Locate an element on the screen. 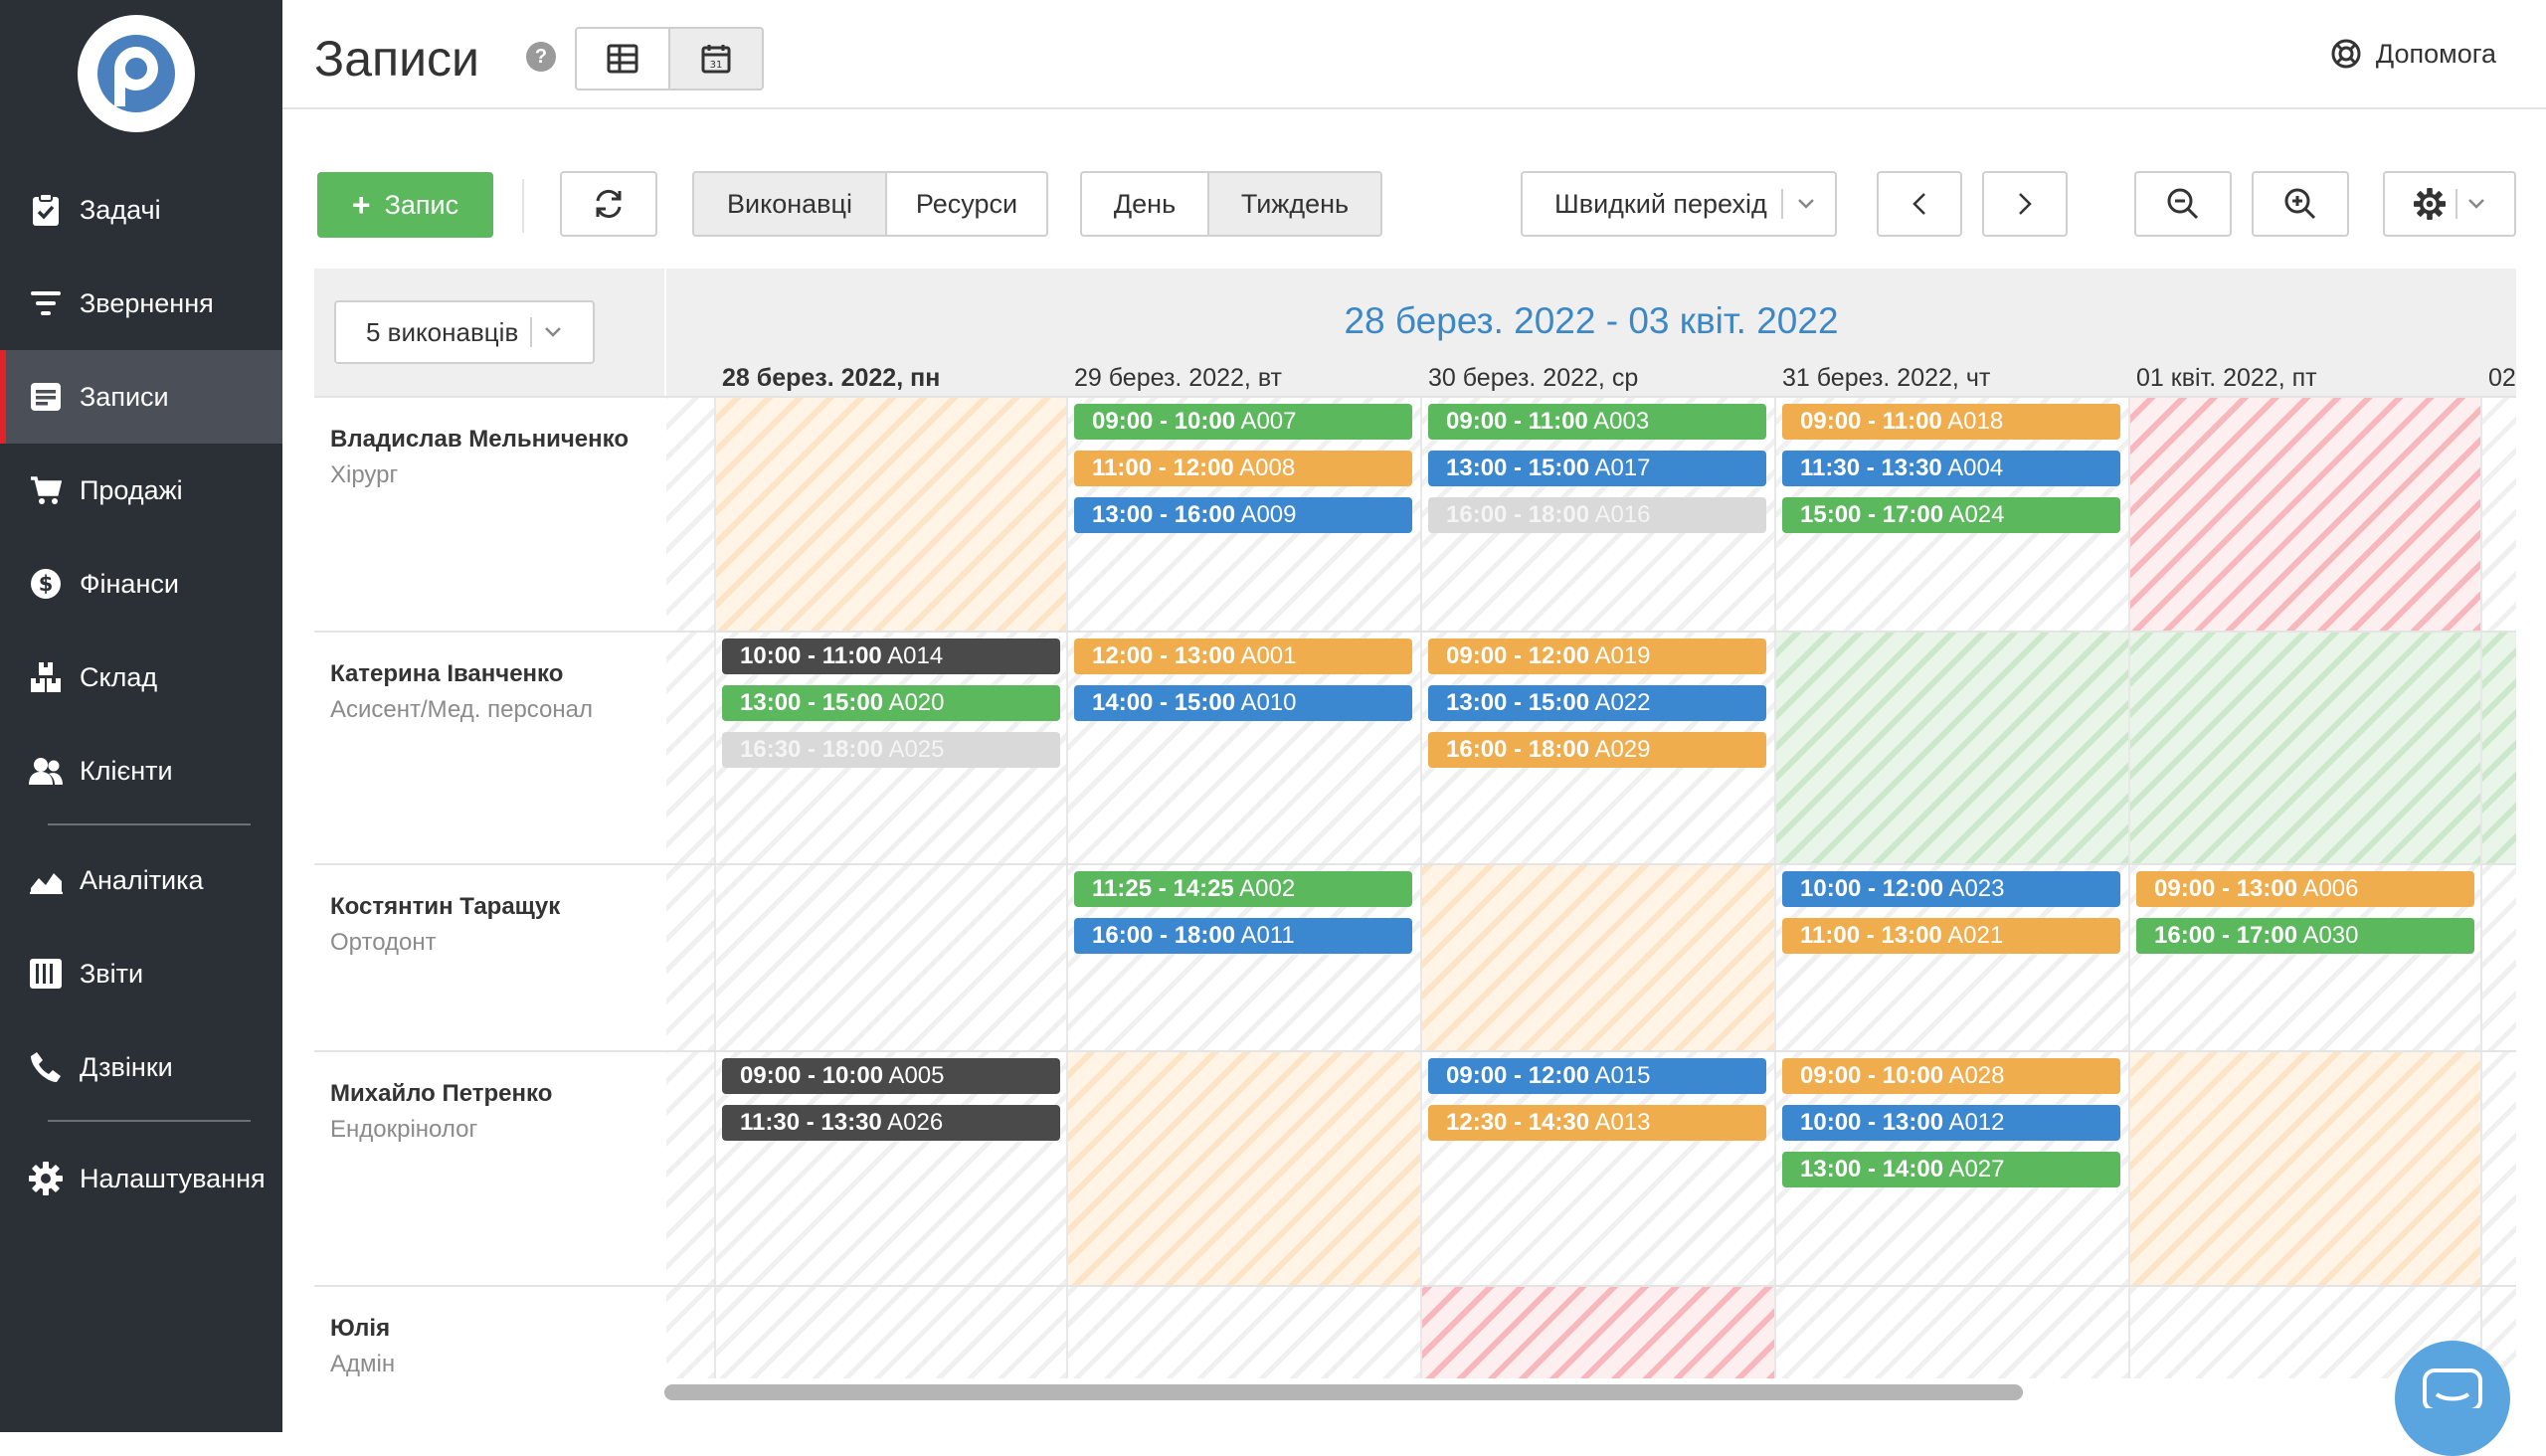 The height and width of the screenshot is (1456, 2546). help-link: Допомога is located at coordinates (2413, 54).